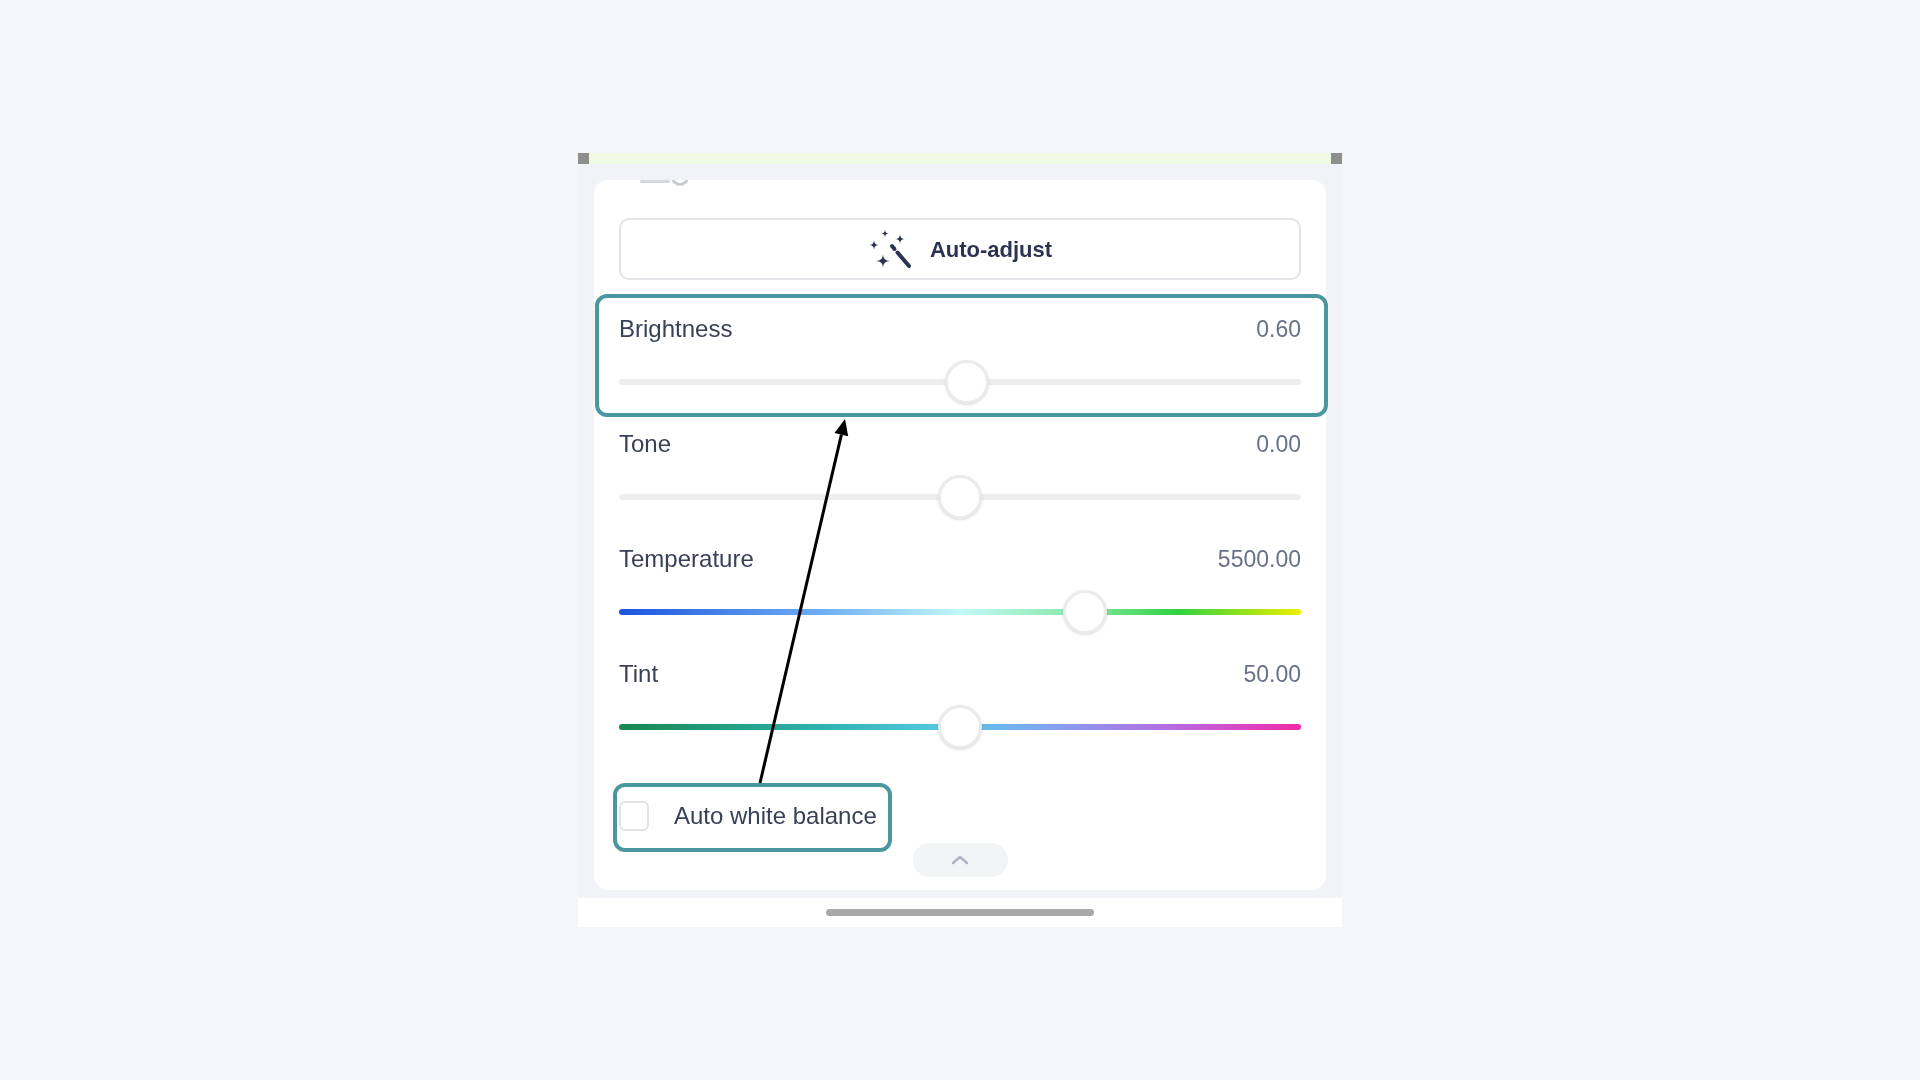 This screenshot has height=1080, width=1920. I want to click on slider-label: Brightness, so click(676, 329).